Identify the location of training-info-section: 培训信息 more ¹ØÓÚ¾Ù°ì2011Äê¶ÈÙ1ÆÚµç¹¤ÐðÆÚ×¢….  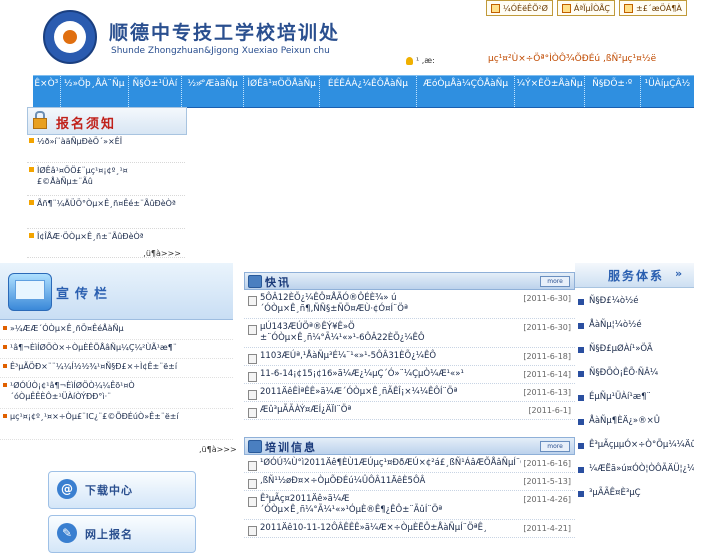
(409, 491).